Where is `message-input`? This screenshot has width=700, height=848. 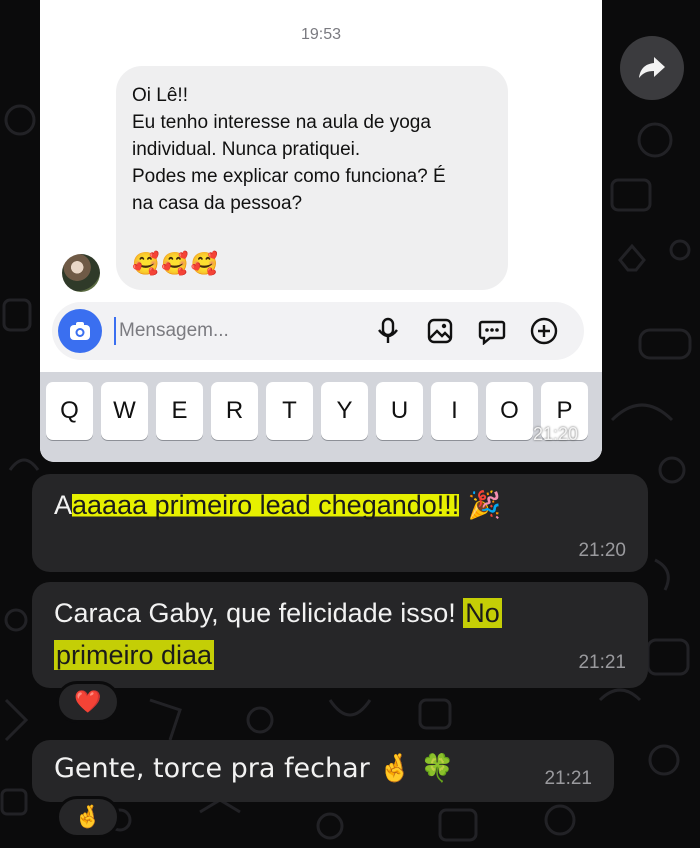 message-input is located at coordinates (224, 331).